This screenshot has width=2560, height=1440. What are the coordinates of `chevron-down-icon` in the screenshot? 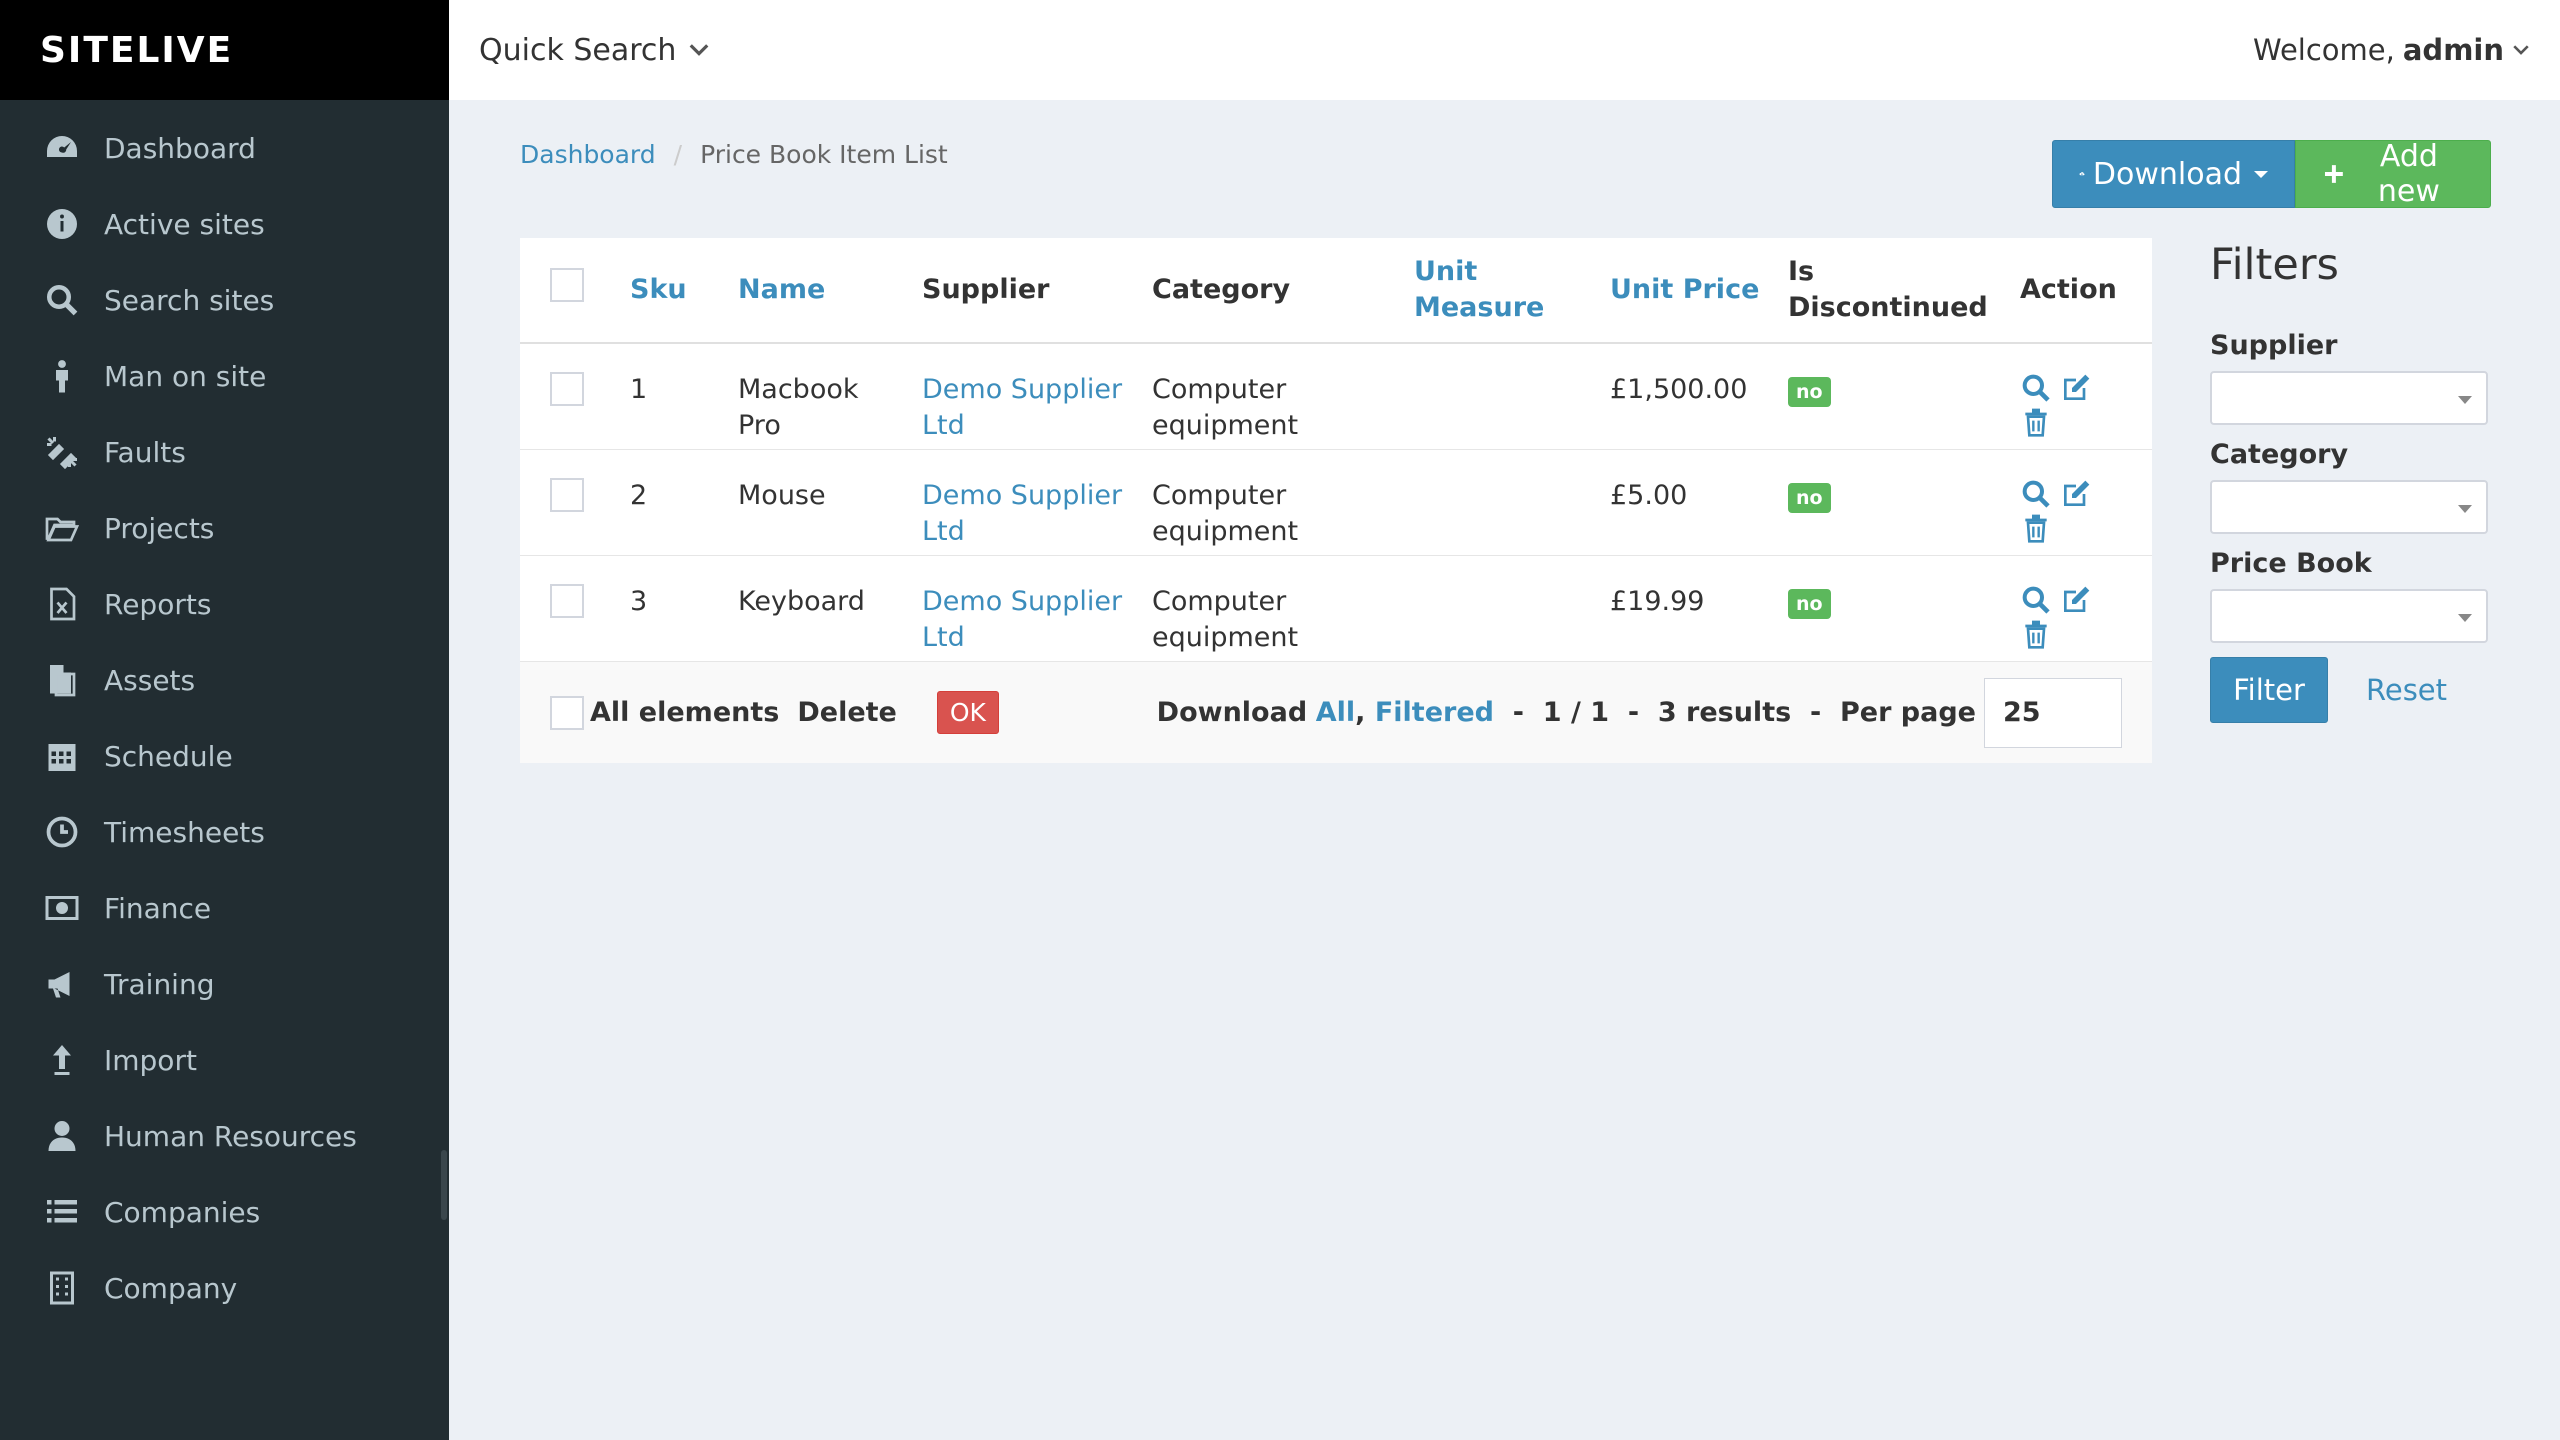 It's located at (699, 50).